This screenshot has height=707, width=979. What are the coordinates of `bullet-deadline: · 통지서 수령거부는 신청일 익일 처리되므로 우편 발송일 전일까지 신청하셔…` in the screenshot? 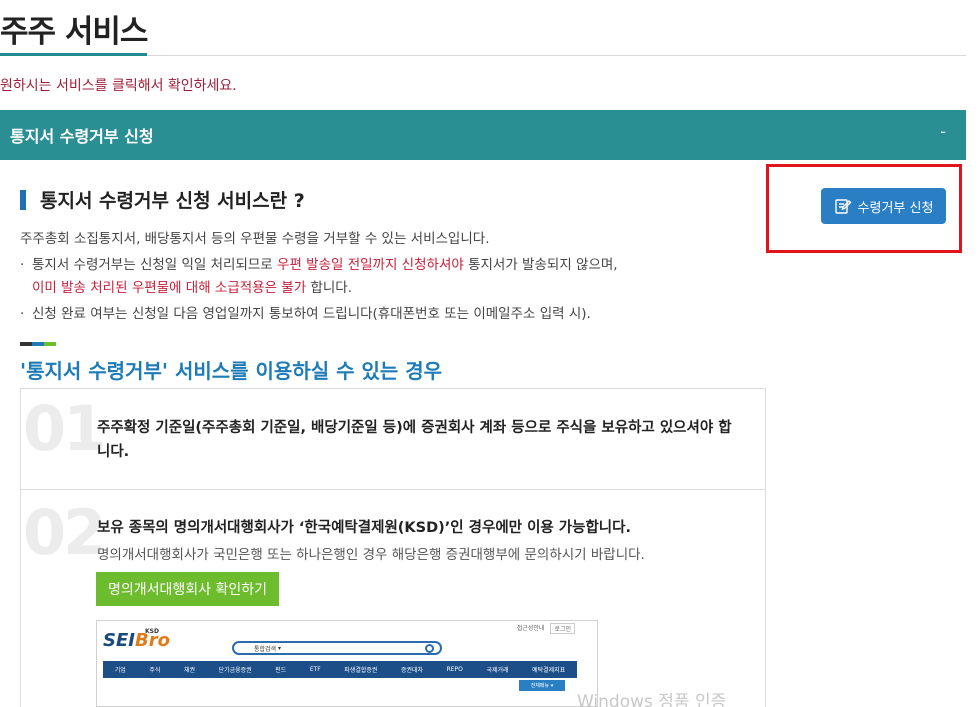 It's located at (319, 265).